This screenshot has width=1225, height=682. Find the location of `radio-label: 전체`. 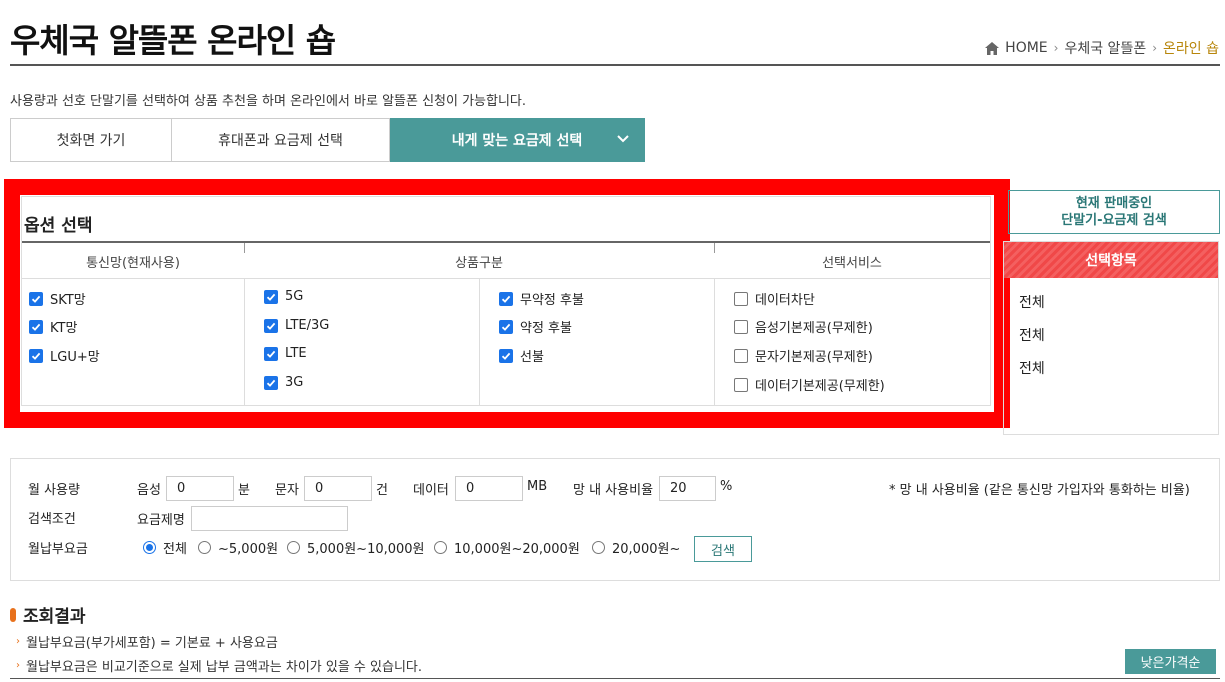

radio-label: 전체 is located at coordinates (175, 549).